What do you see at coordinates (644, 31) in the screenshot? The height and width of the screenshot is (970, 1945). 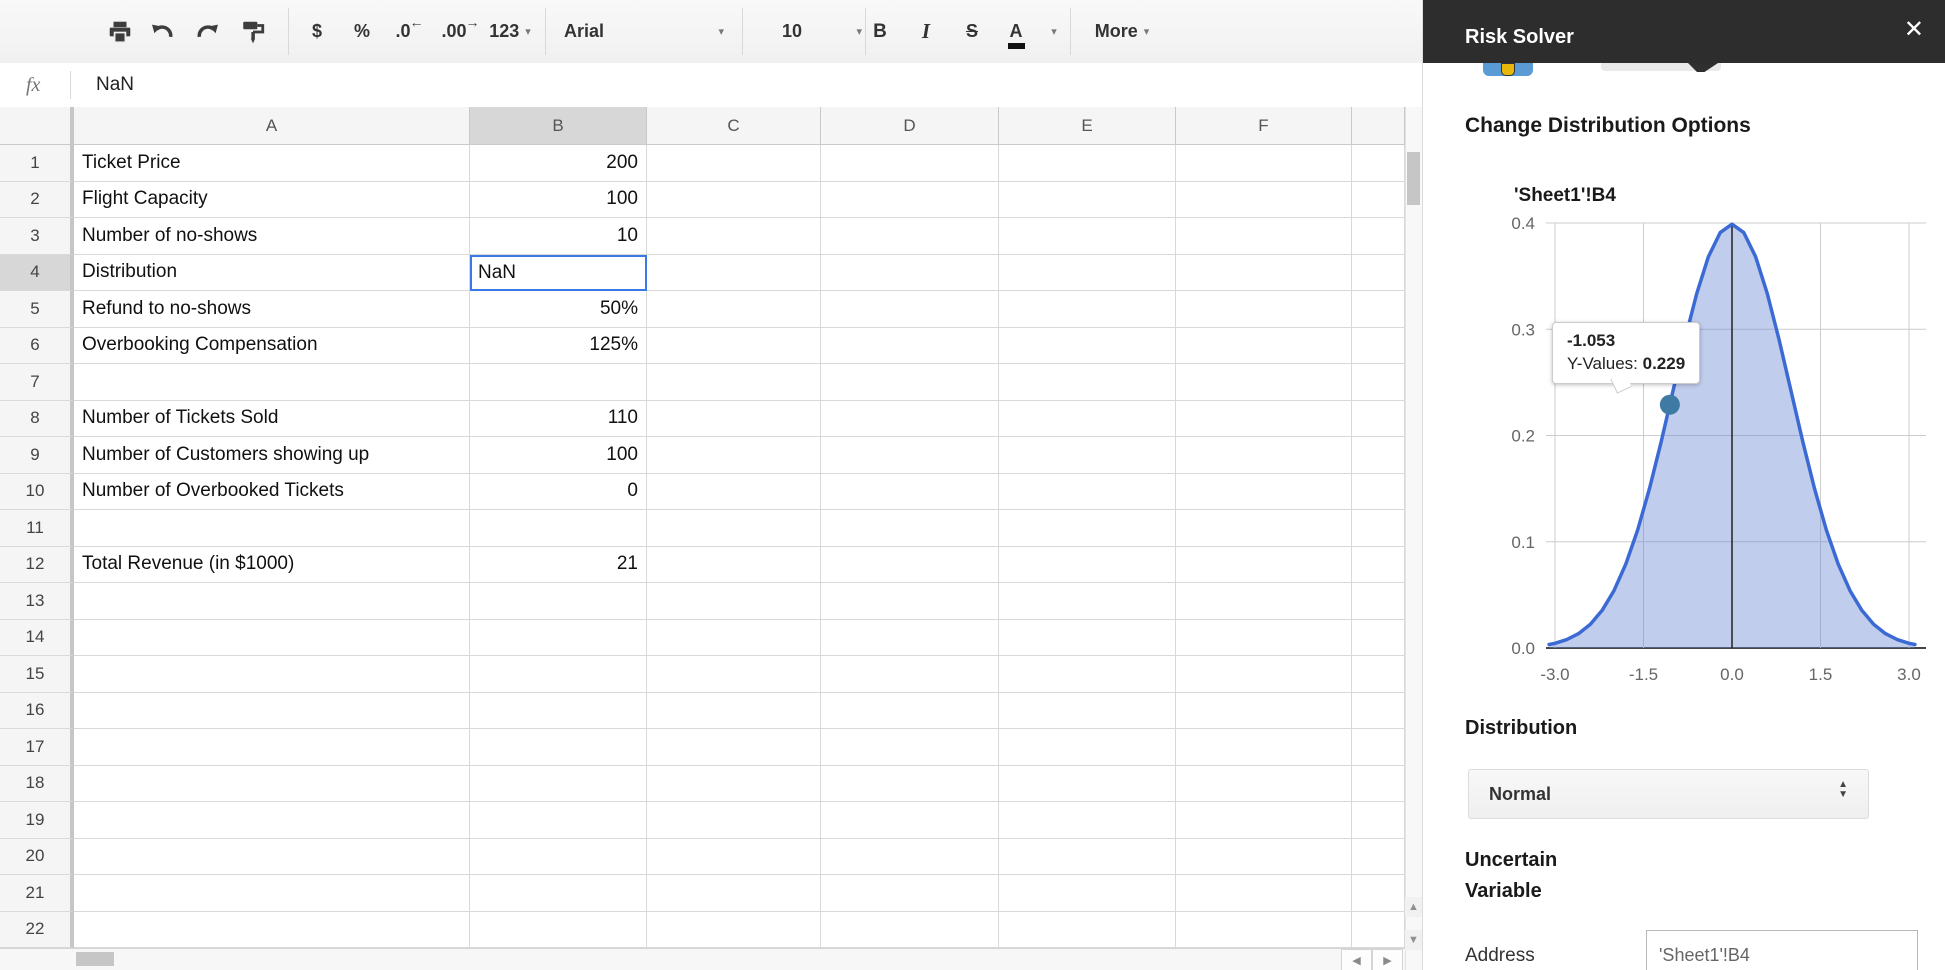 I see `font-family-menu: Arial ▾` at bounding box center [644, 31].